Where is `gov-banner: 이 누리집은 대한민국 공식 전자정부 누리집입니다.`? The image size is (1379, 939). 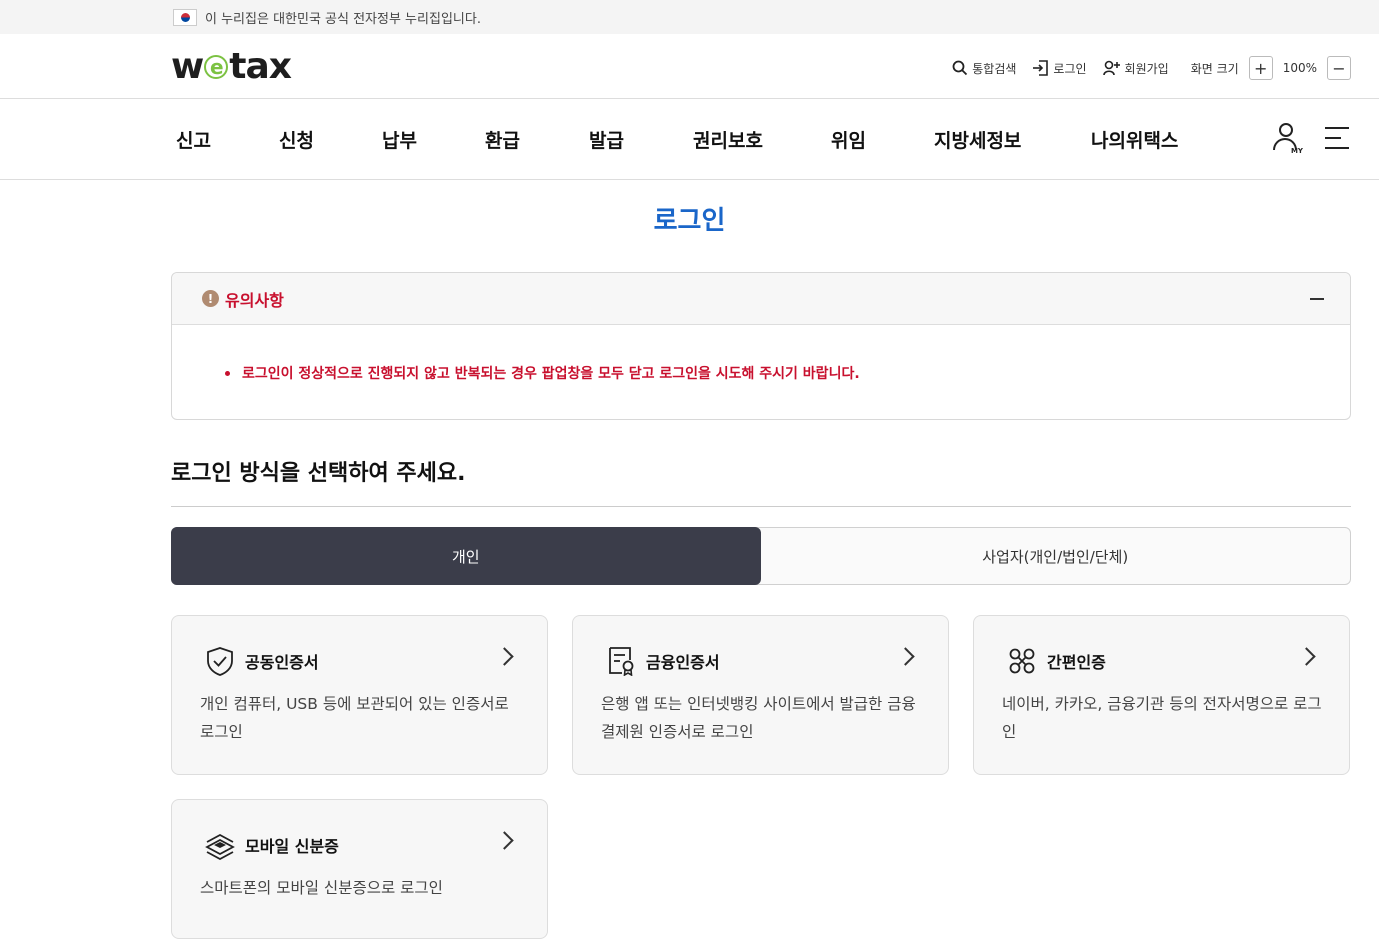 gov-banner: 이 누리집은 대한민국 공식 전자정부 누리집입니다. is located at coordinates (689, 17).